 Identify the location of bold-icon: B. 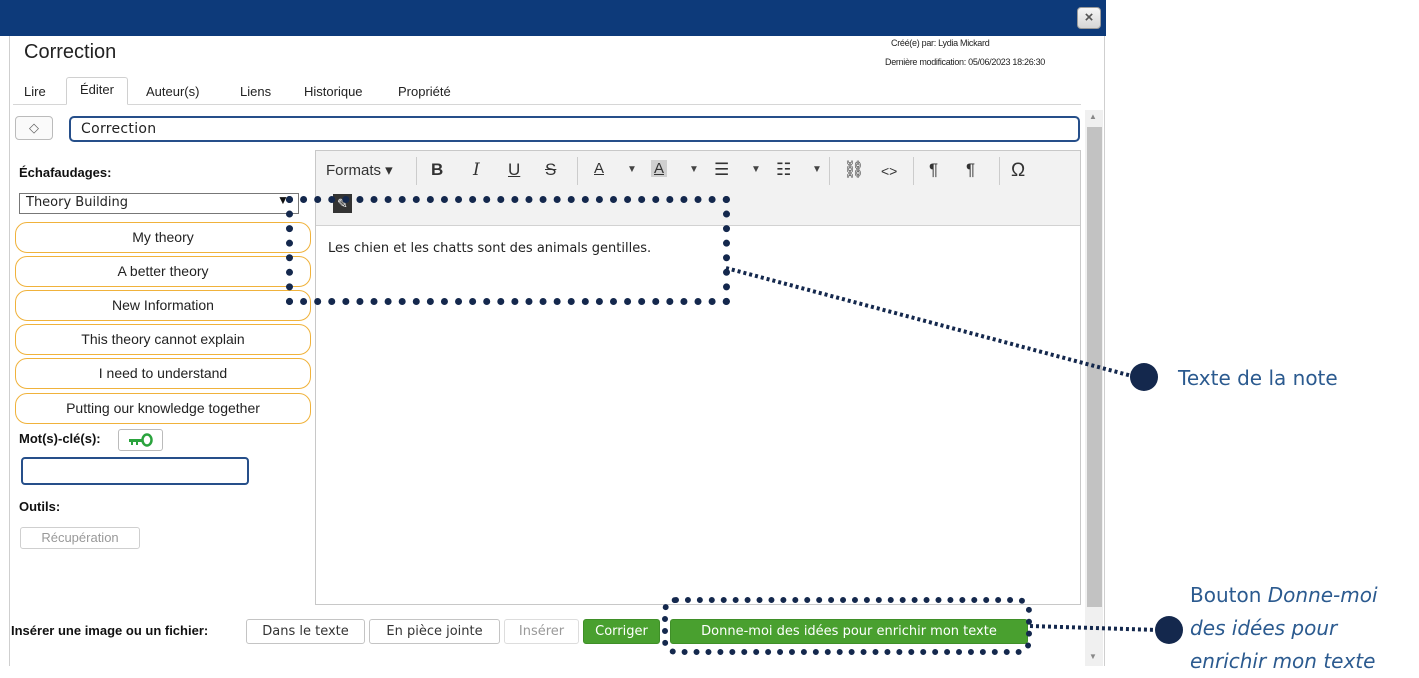
(437, 170).